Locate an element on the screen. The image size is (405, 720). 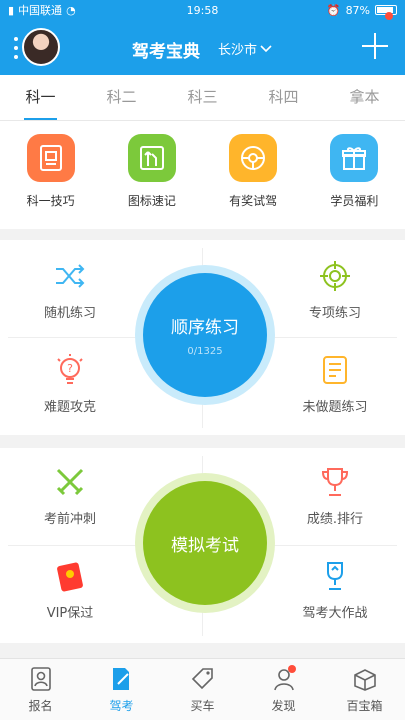
tool-signs: 图标速记 is located at coordinates (151, 175).